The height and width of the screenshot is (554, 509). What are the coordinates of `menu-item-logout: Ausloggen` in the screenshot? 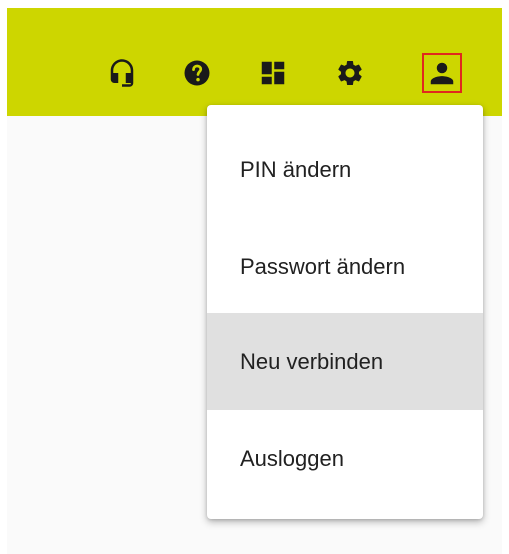 It's located at (345, 458).